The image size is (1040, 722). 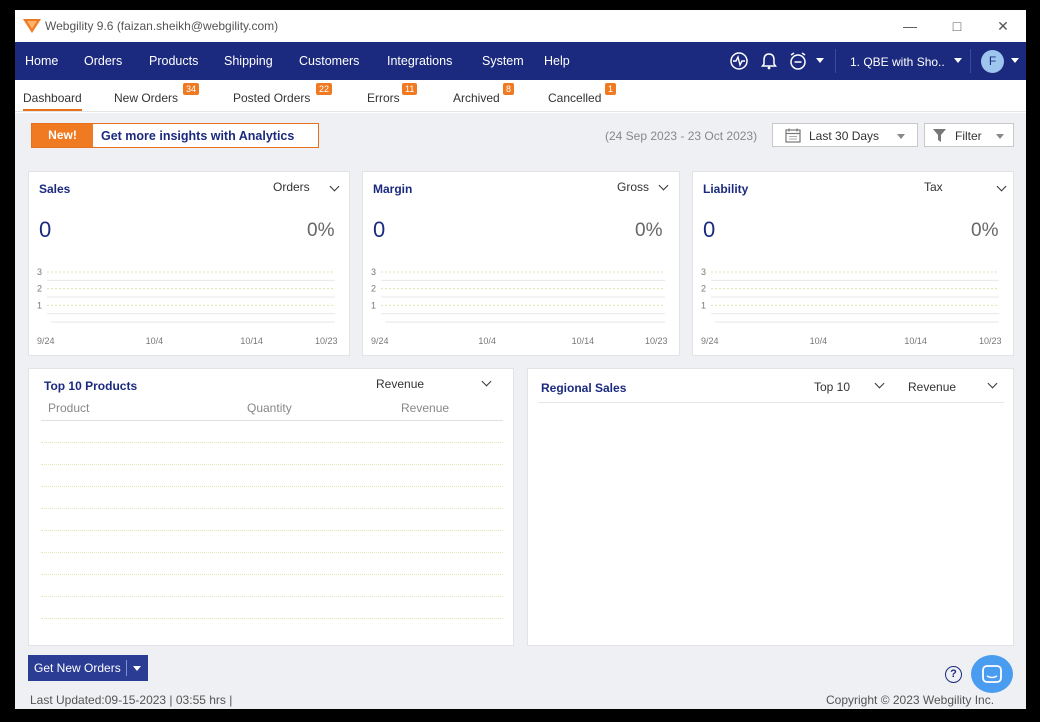 What do you see at coordinates (901, 136) in the screenshot?
I see `period-caret-icon` at bounding box center [901, 136].